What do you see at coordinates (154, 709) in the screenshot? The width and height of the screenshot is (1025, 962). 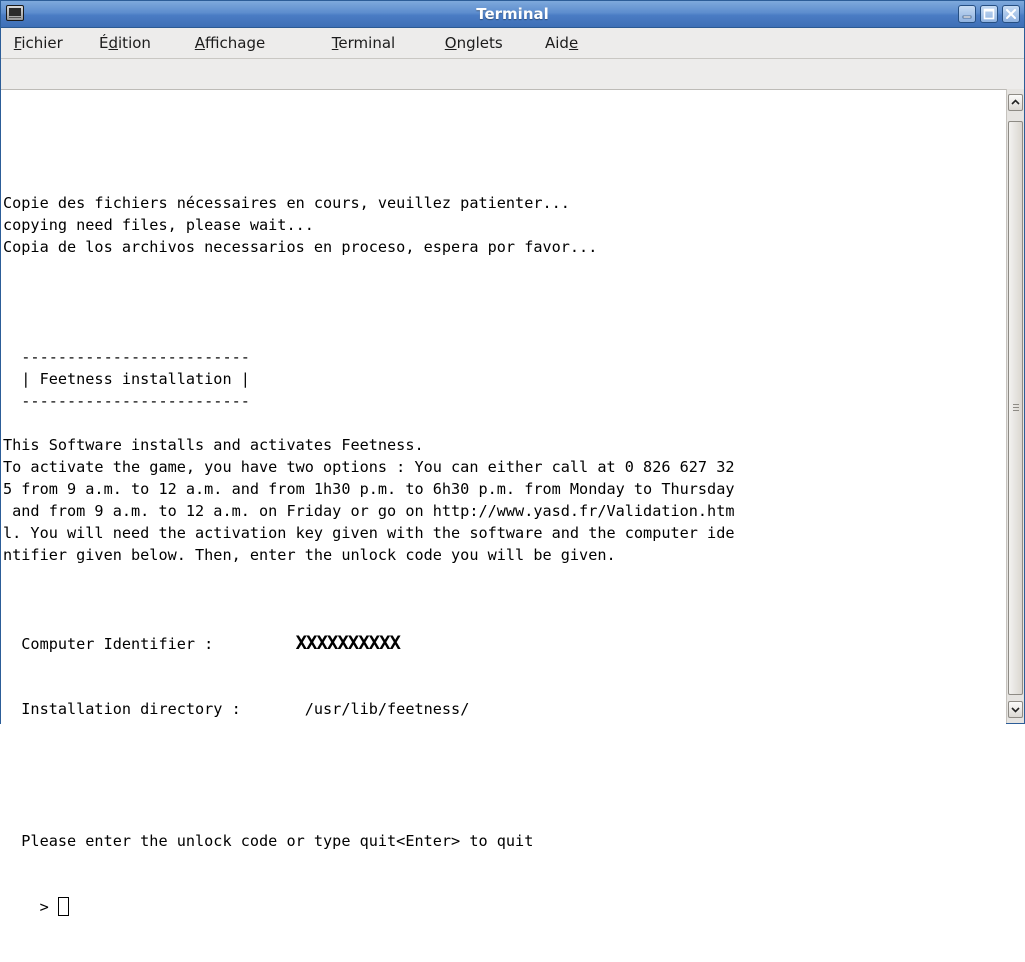 I see `directory-label: Installation directory :` at bounding box center [154, 709].